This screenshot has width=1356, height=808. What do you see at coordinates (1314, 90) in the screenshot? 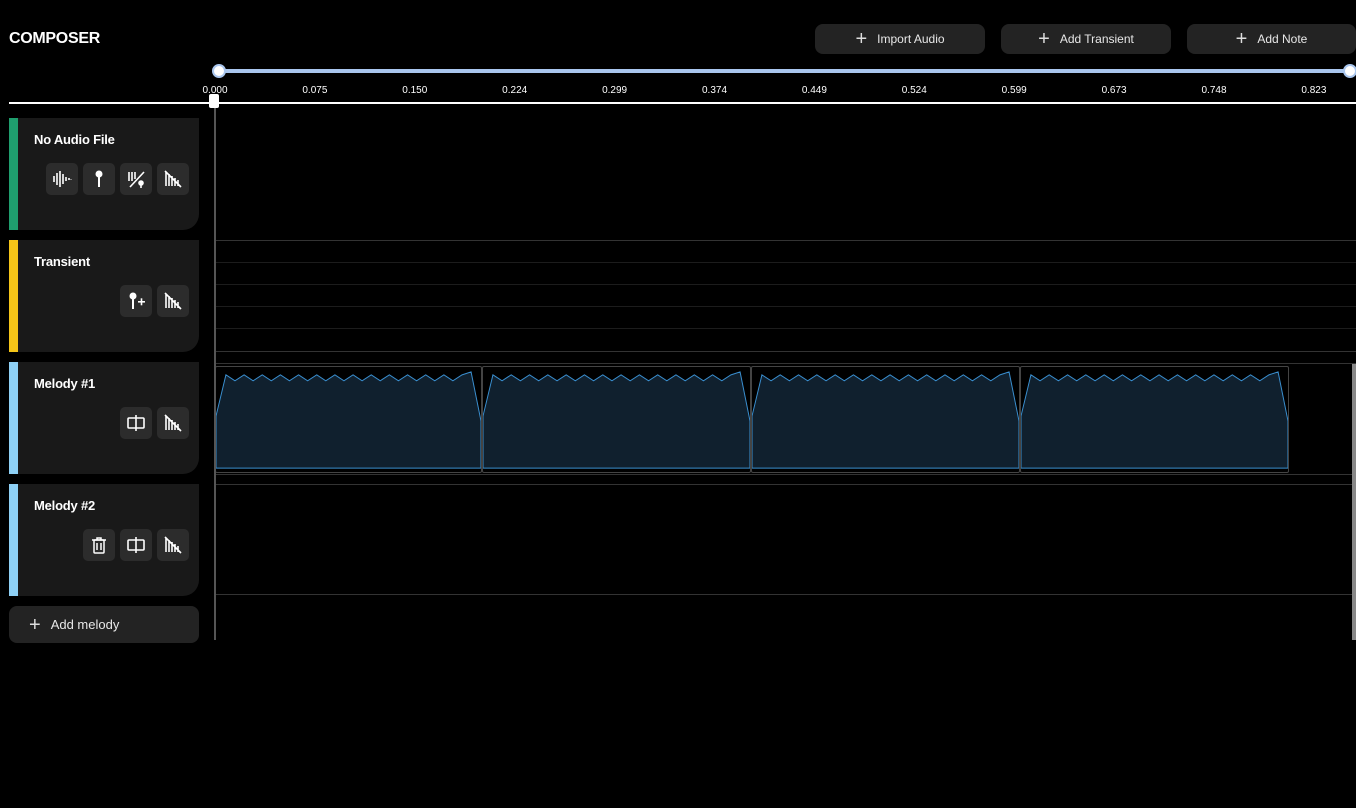
I see `time-tick-label: 0.823` at bounding box center [1314, 90].